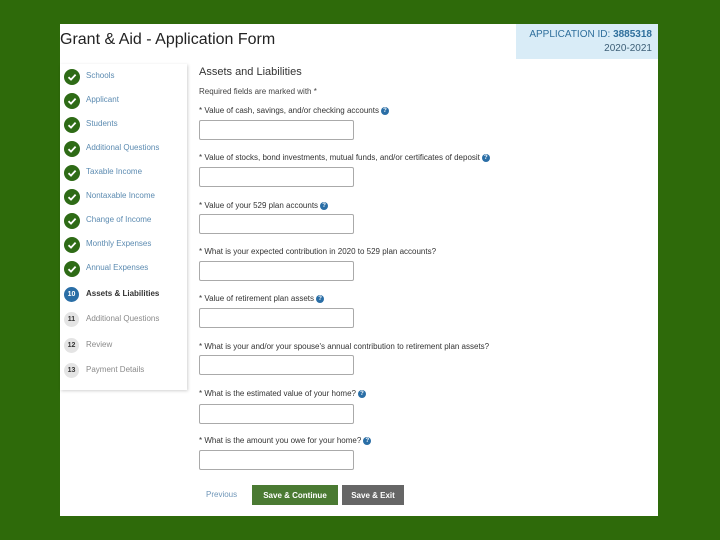 Image resolution: width=720 pixels, height=540 pixels. I want to click on home-value-input, so click(276, 414).